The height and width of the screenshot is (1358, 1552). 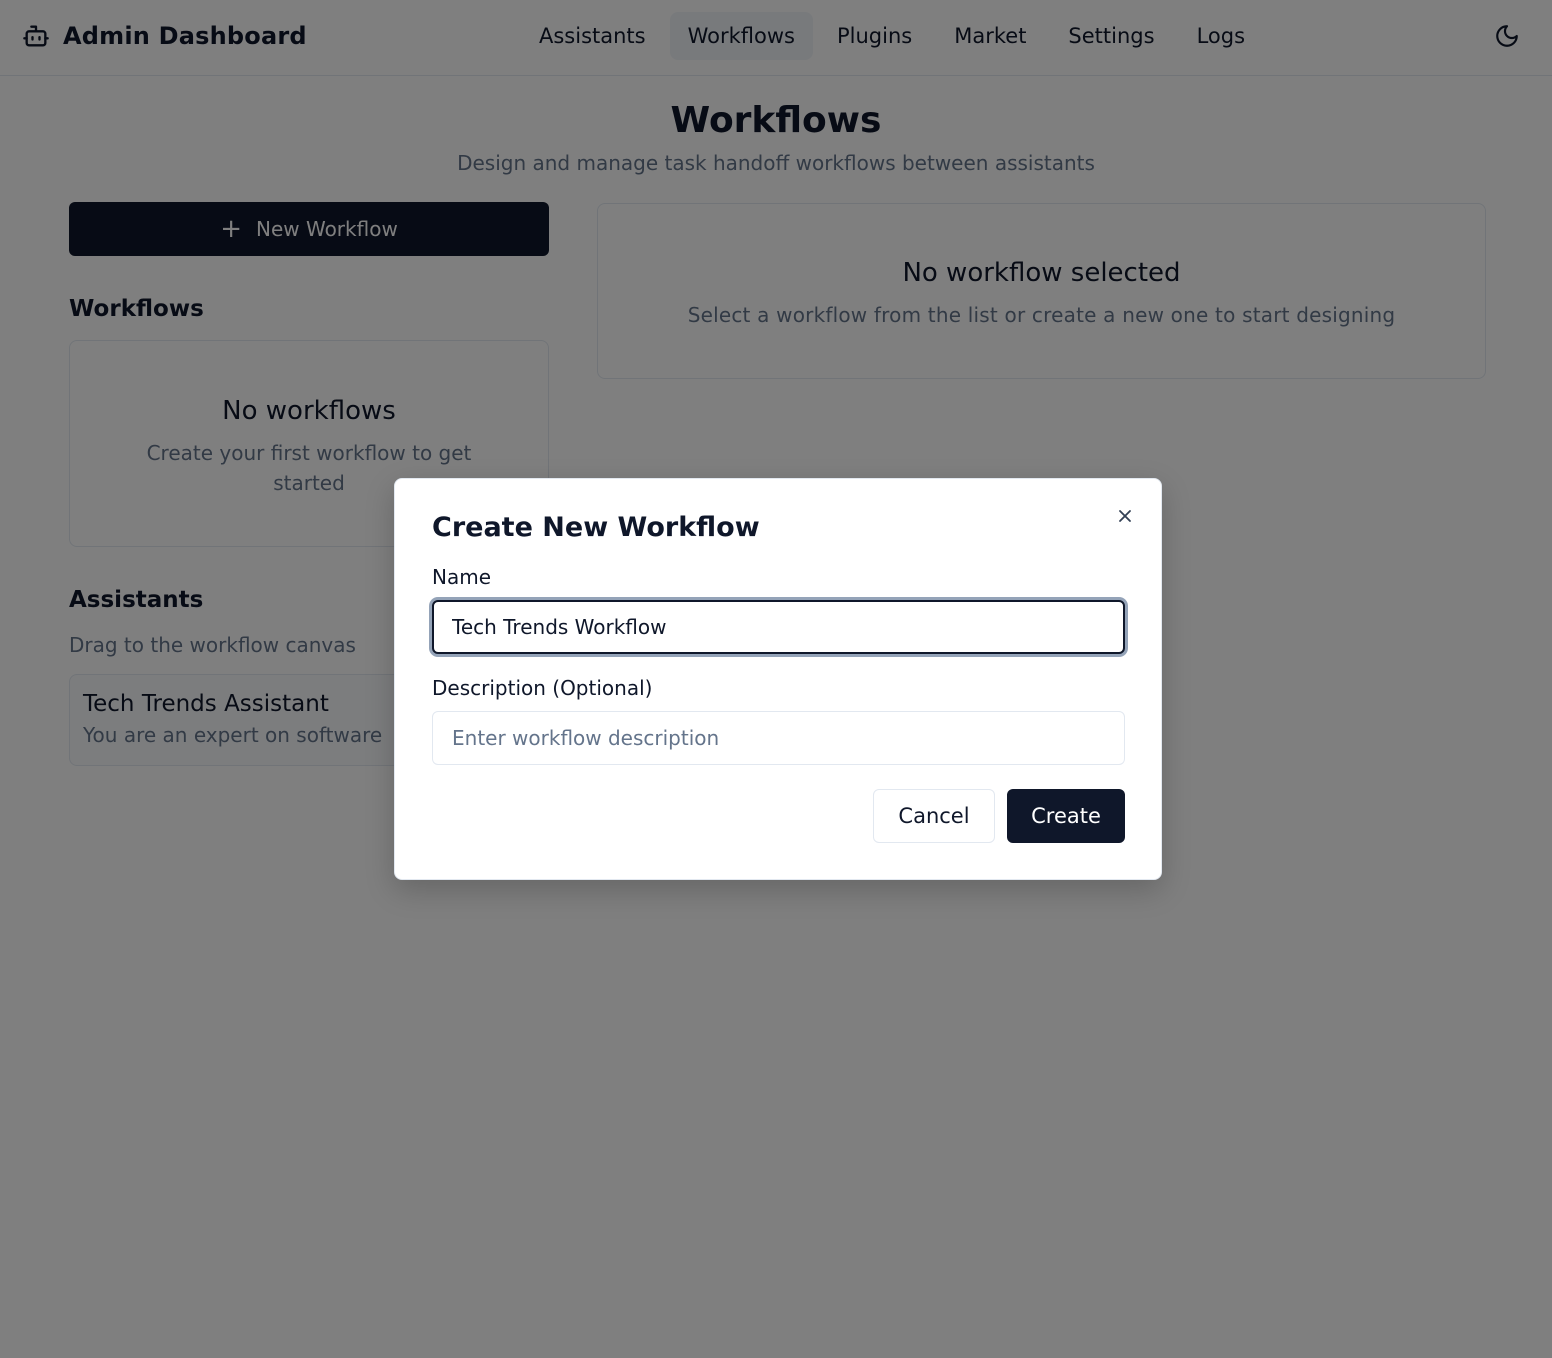 I want to click on workflow-name-input, so click(x=778, y=627).